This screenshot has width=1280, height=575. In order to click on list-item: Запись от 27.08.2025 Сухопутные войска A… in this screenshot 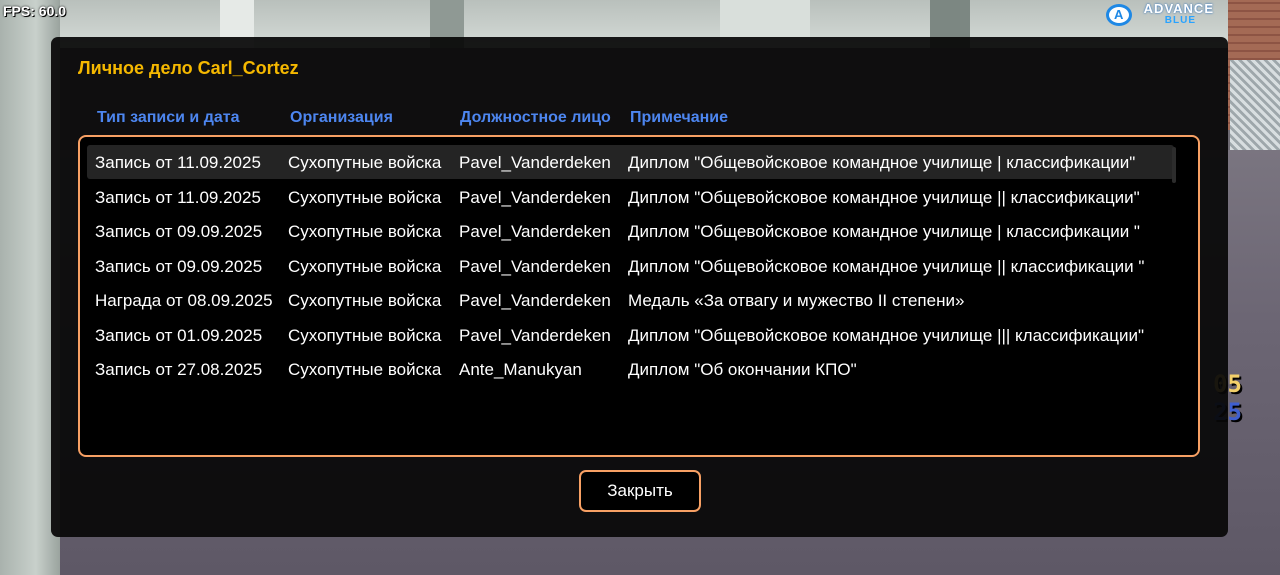, I will do `click(630, 369)`.